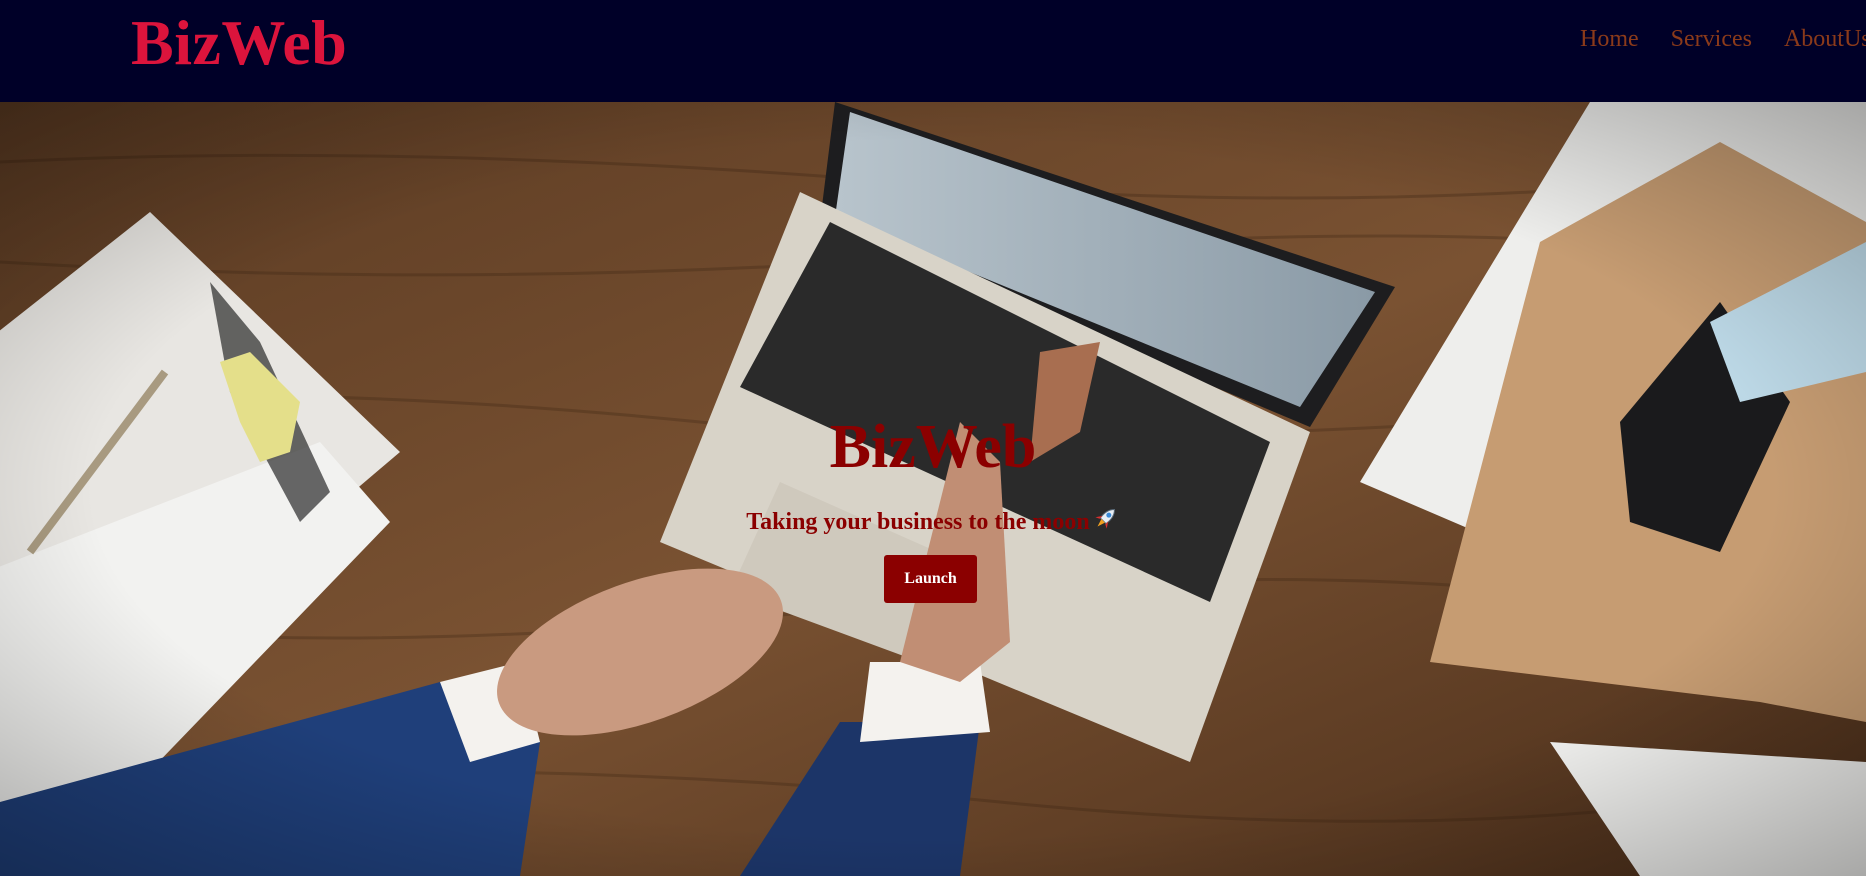 The height and width of the screenshot is (876, 1866). What do you see at coordinates (930, 579) in the screenshot?
I see `launch-button: Launch` at bounding box center [930, 579].